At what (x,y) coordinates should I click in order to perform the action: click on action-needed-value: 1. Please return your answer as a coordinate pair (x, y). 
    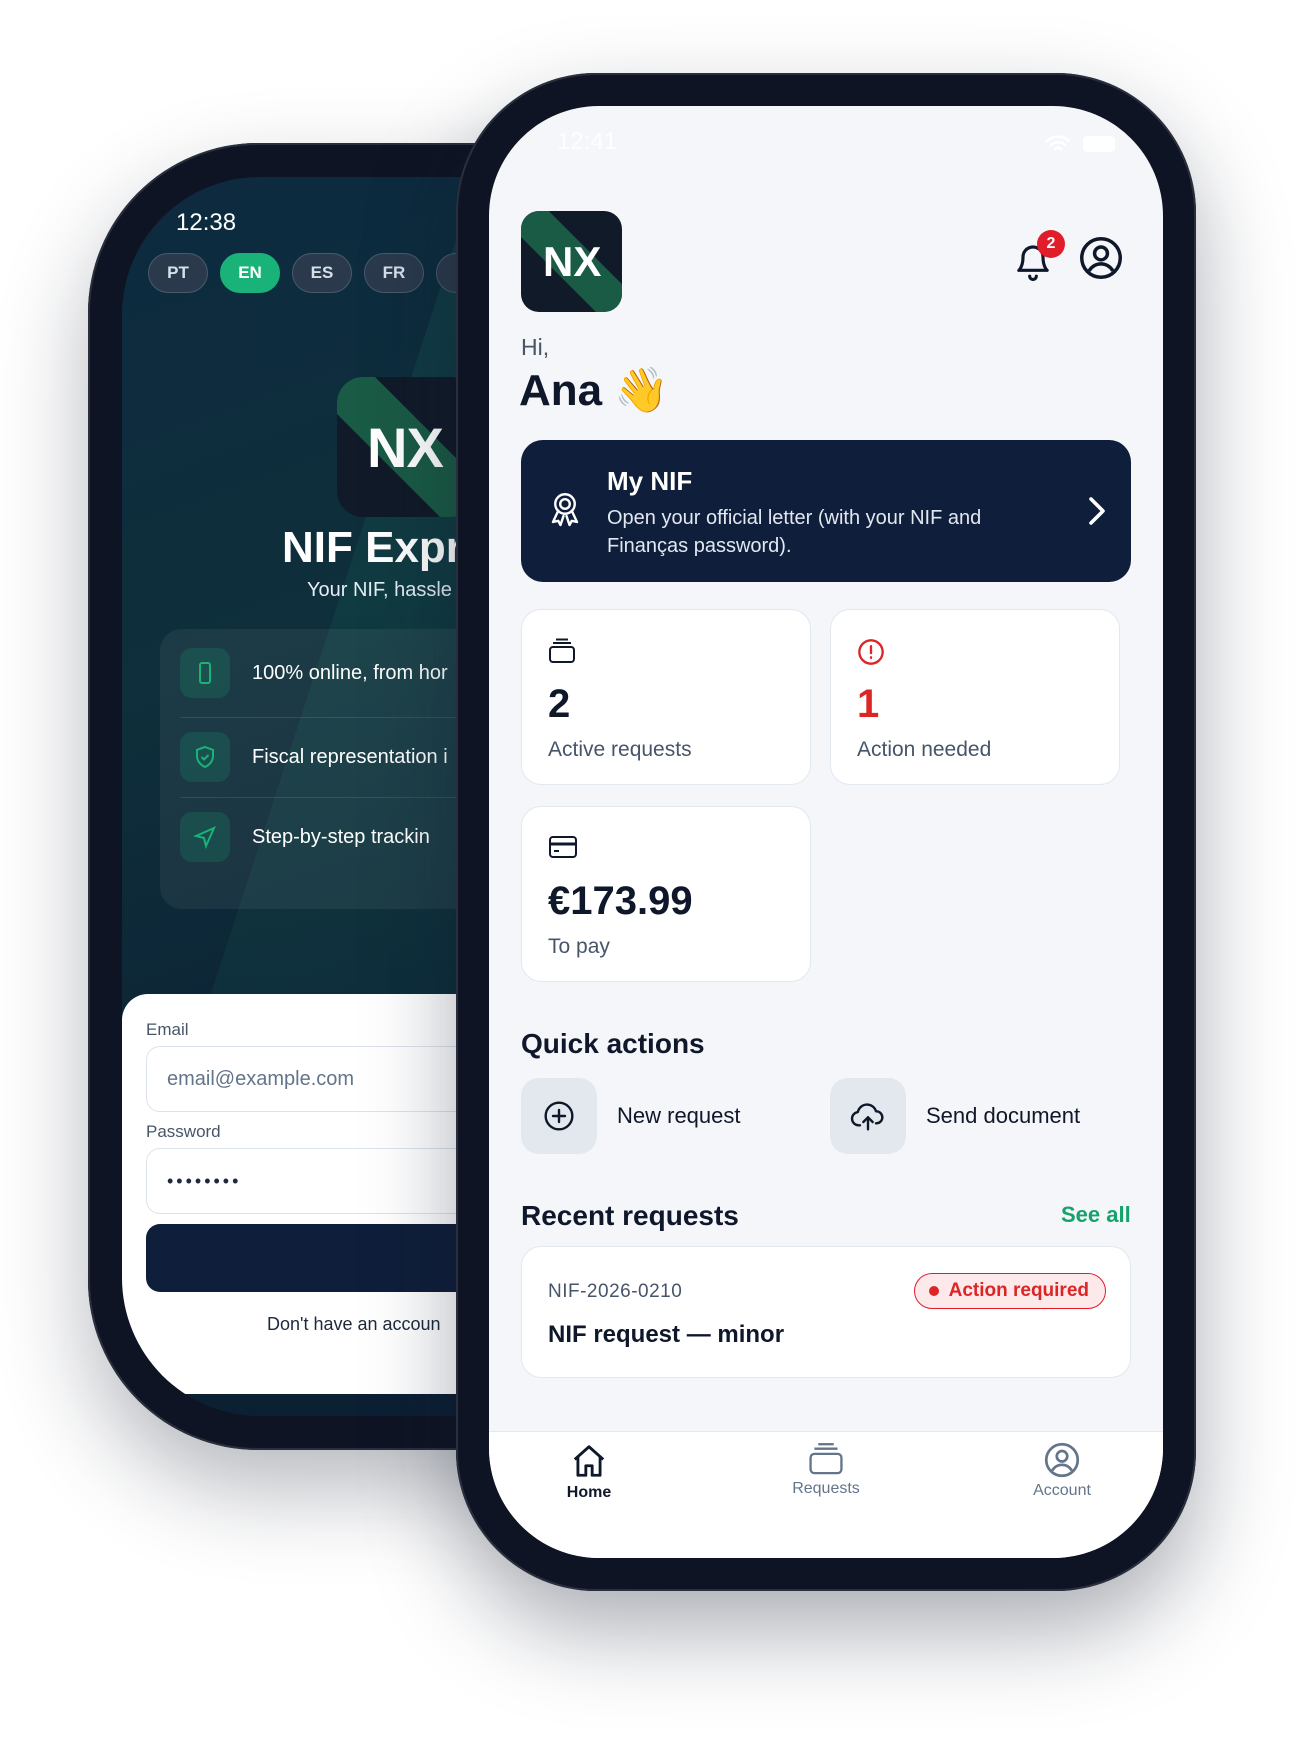
    Looking at the image, I should click on (868, 704).